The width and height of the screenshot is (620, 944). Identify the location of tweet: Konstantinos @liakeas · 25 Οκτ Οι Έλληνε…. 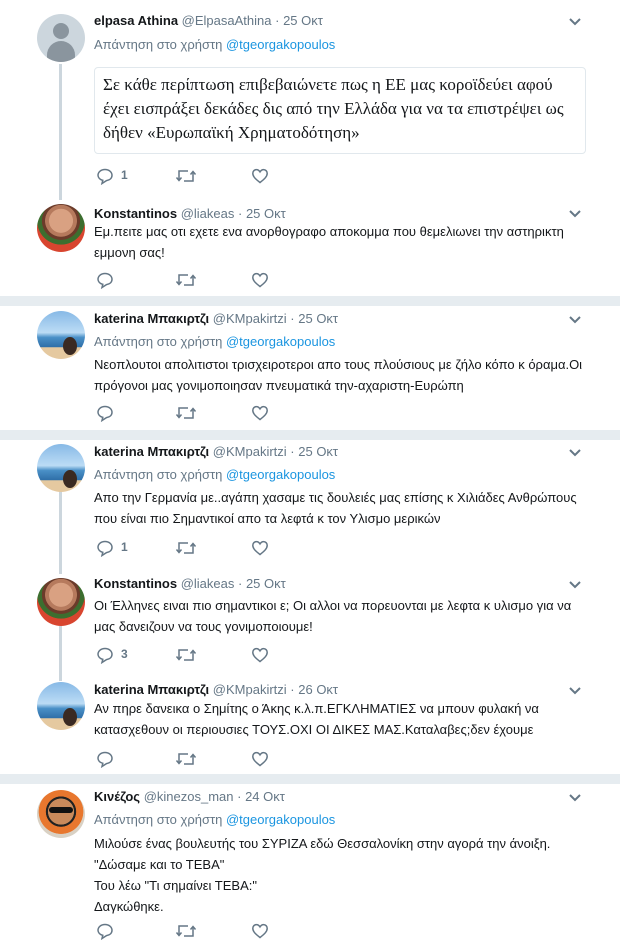
(310, 628).